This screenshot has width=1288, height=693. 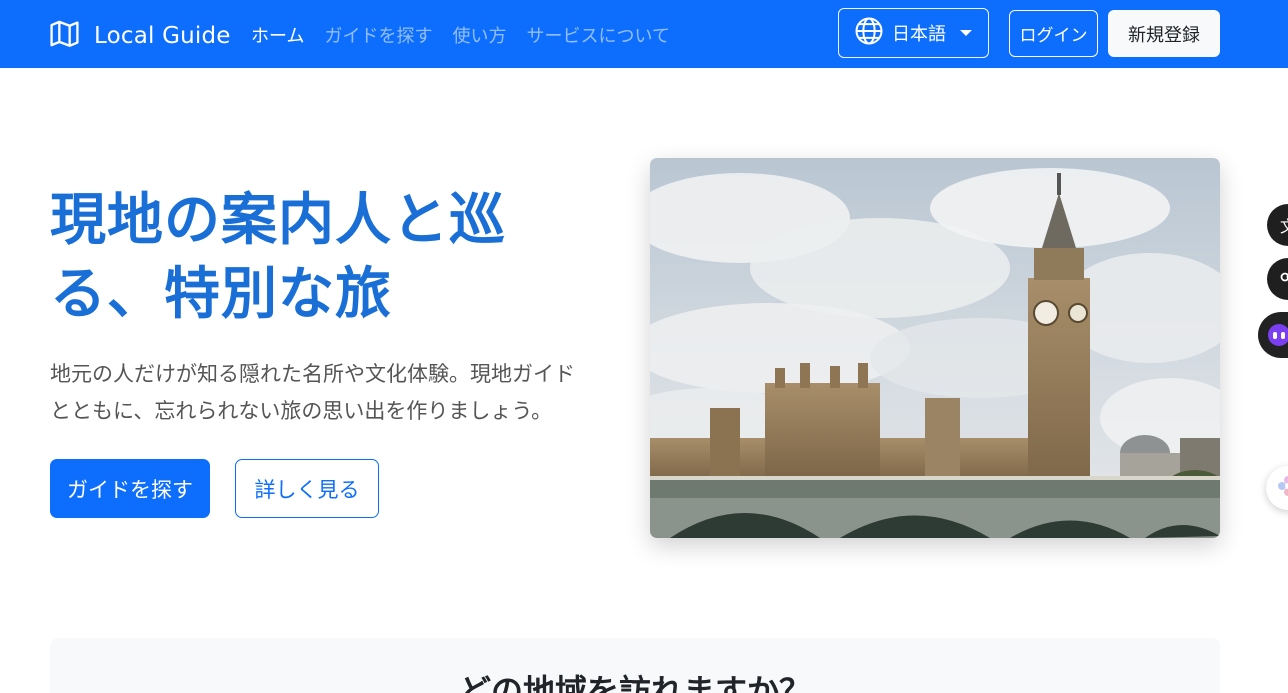 I want to click on login-button: ログイン, so click(x=1053, y=33).